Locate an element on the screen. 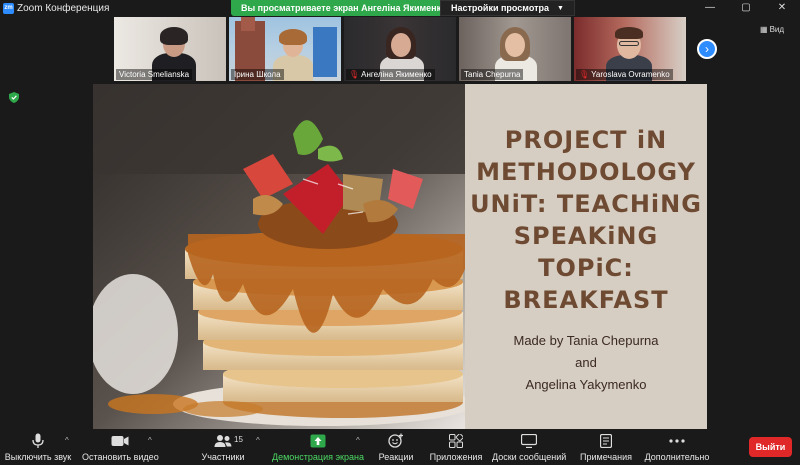 The height and width of the screenshot is (465, 800). window-controls: — ▢ ✕ is located at coordinates (746, 8).